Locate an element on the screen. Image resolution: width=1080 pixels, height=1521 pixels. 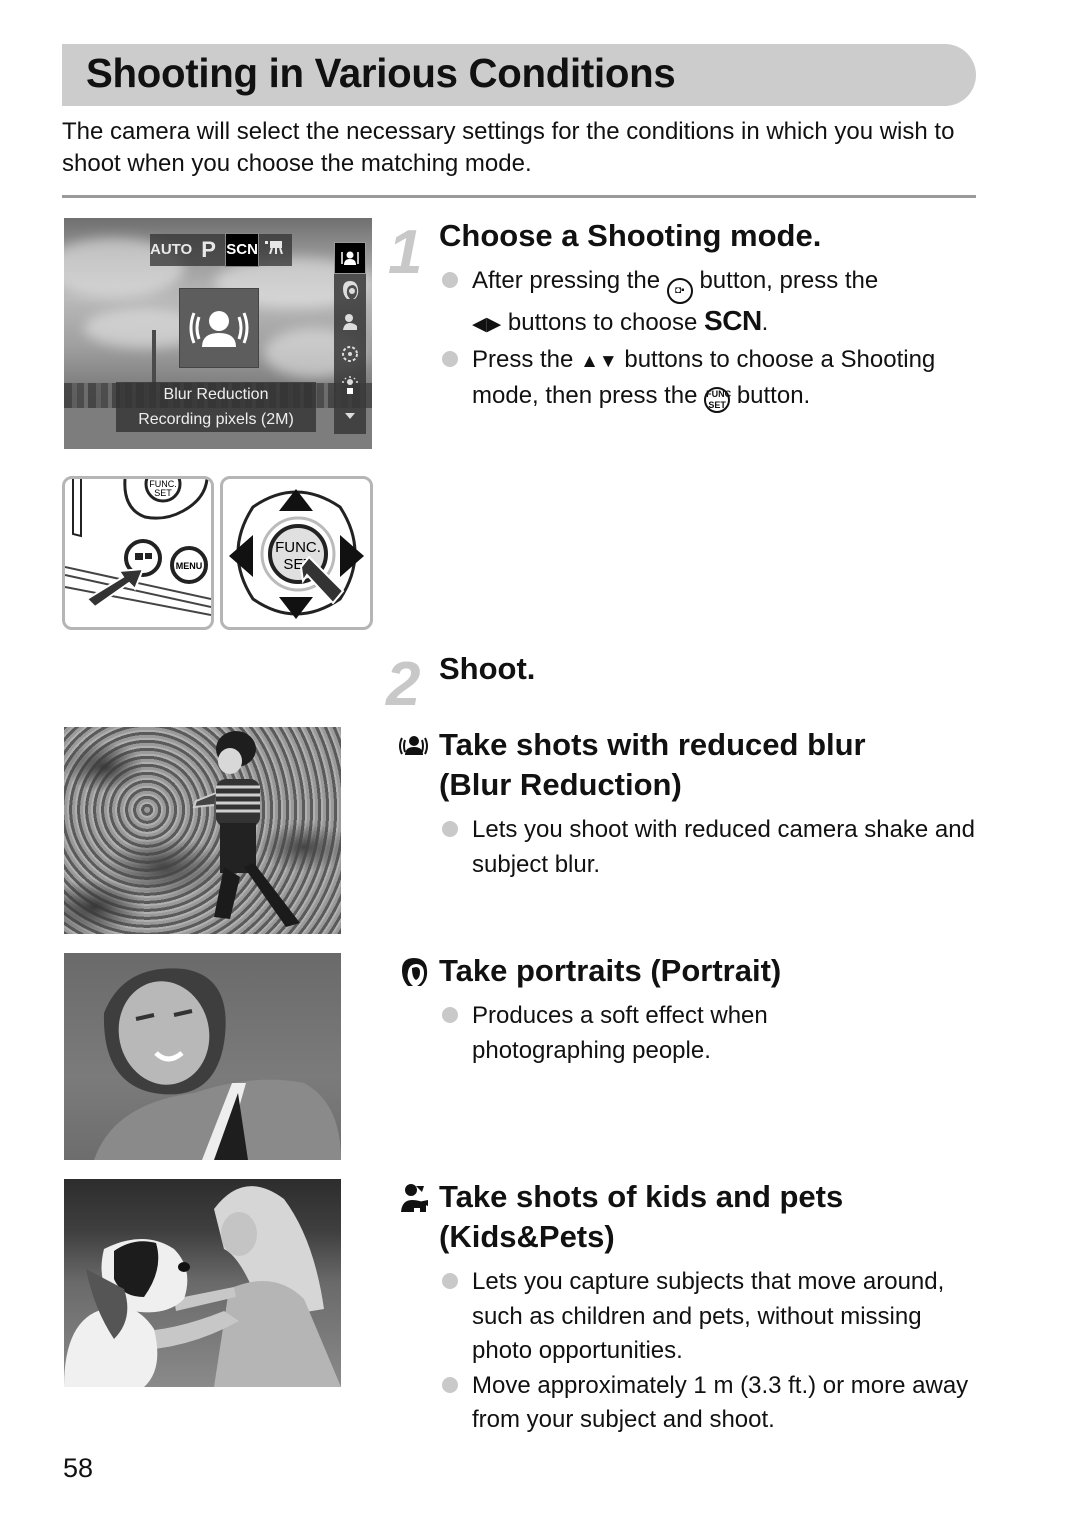
scroll-down-icon is located at coordinates (350, 416).